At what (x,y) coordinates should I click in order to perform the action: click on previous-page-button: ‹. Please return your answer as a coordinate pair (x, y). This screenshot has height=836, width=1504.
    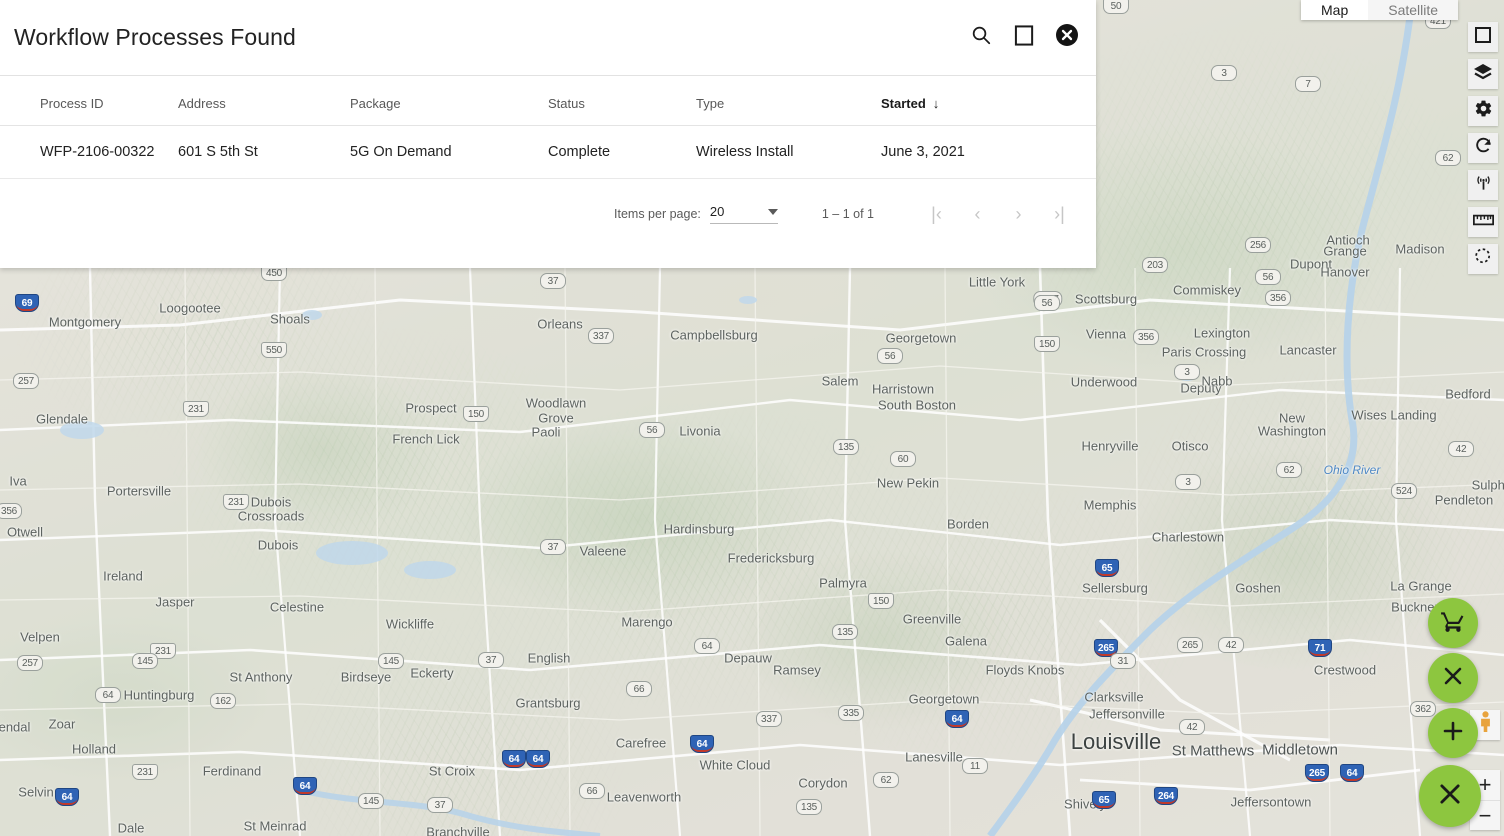
    Looking at the image, I should click on (977, 214).